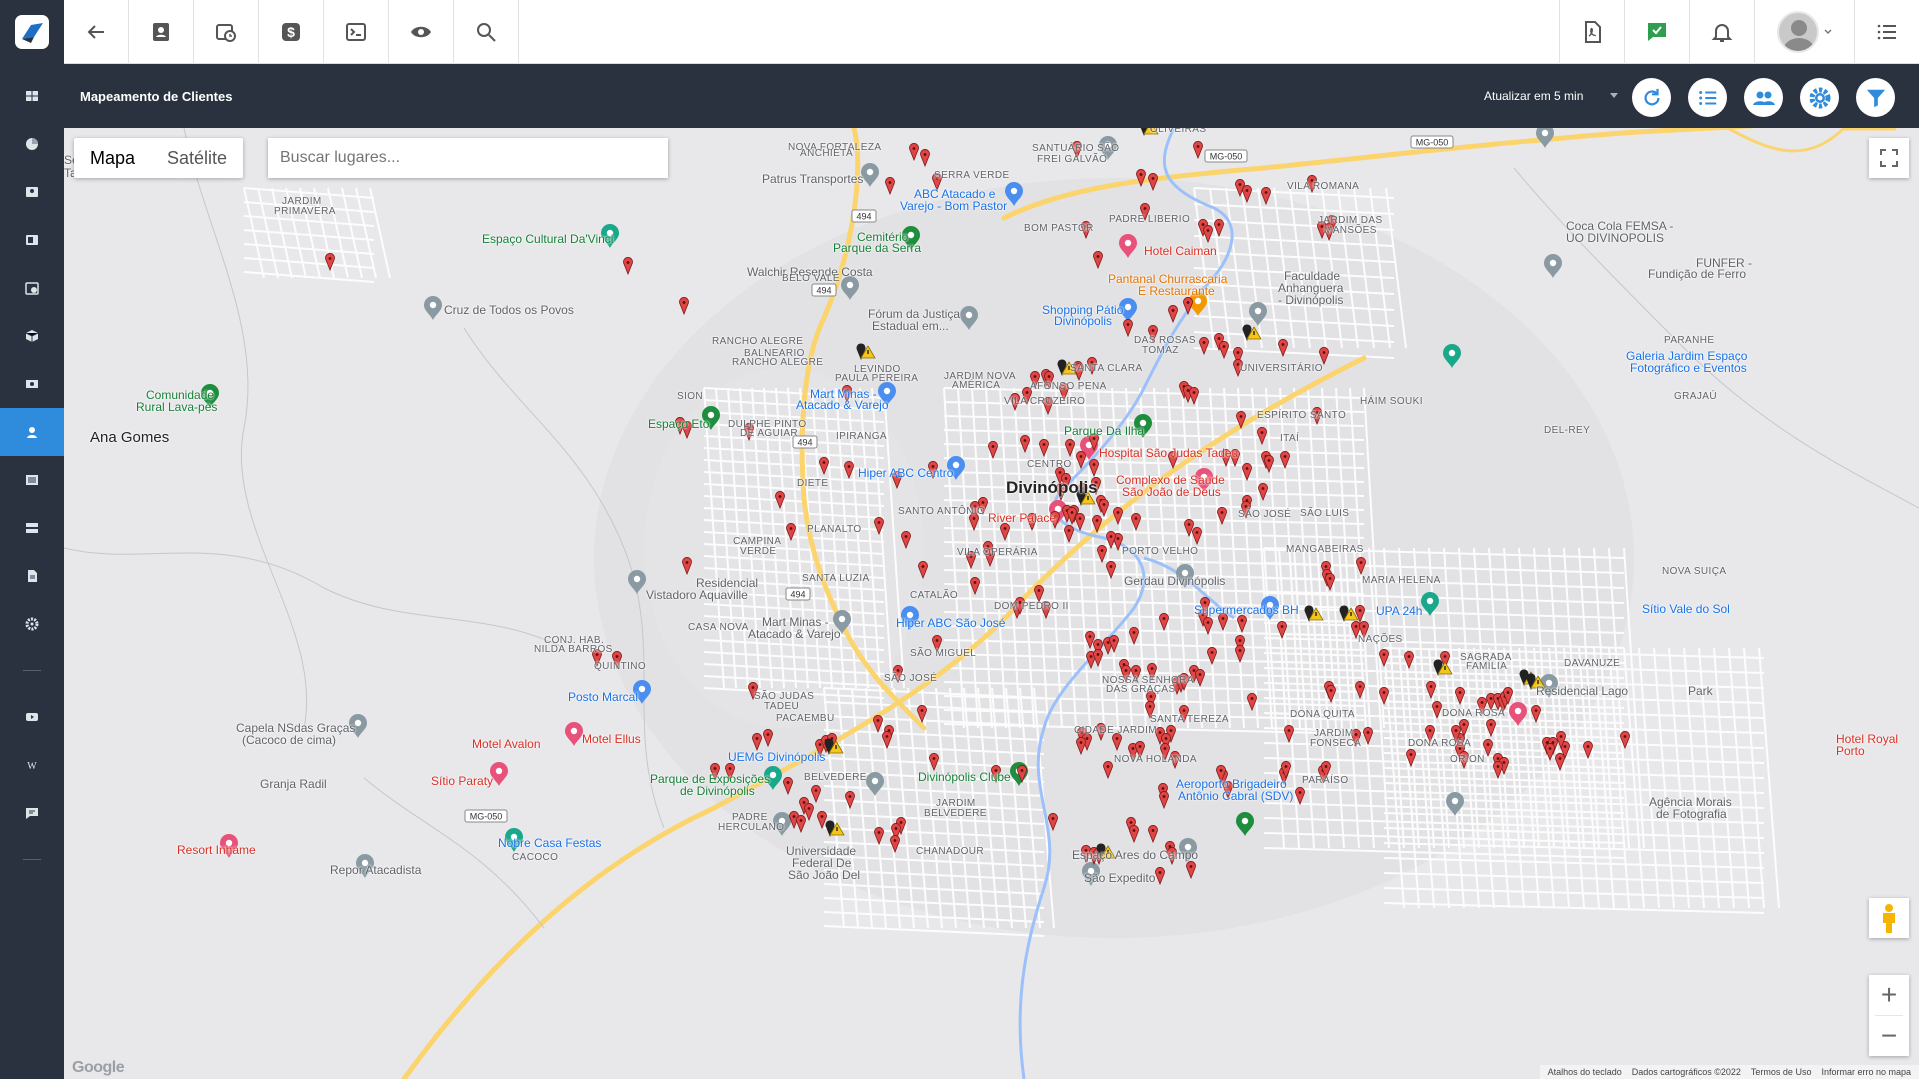  I want to click on map-place-label: DE AGUIAR, so click(769, 433).